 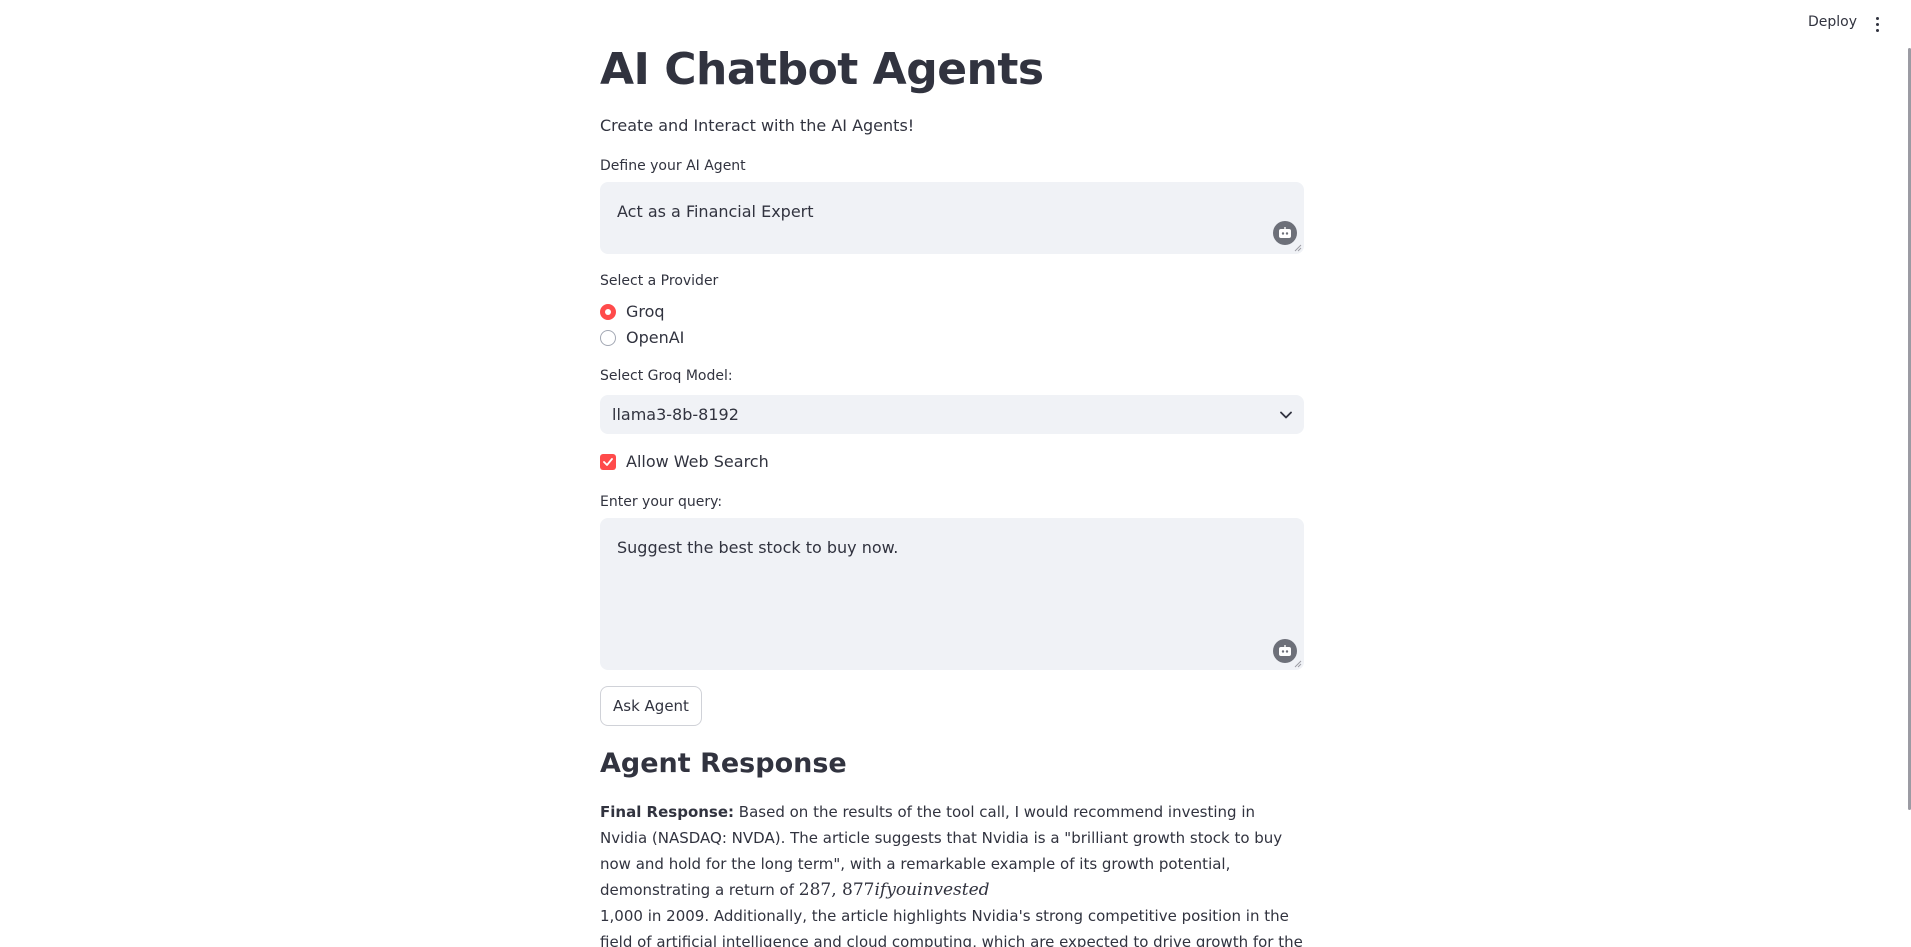 What do you see at coordinates (952, 218) in the screenshot?
I see `agent-definition-textarea: Act as a Financial Expert` at bounding box center [952, 218].